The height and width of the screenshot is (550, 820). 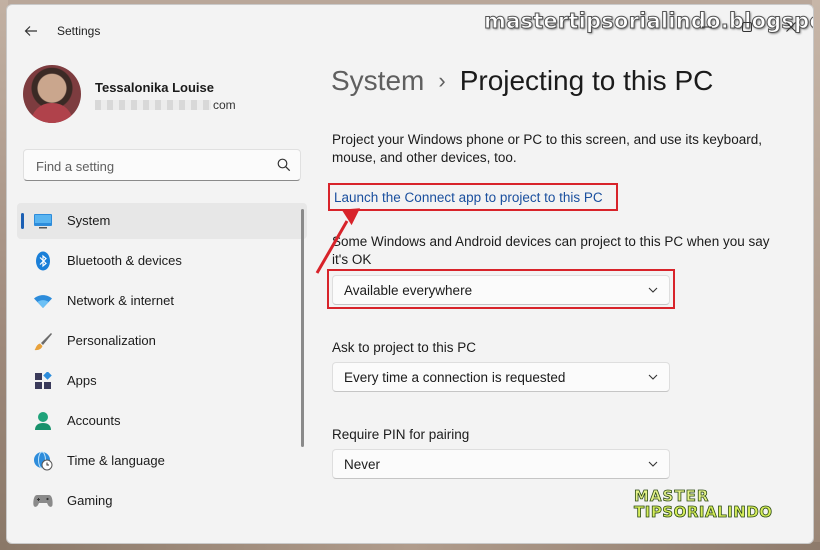 I want to click on bluetooth-icon, so click(x=43, y=261).